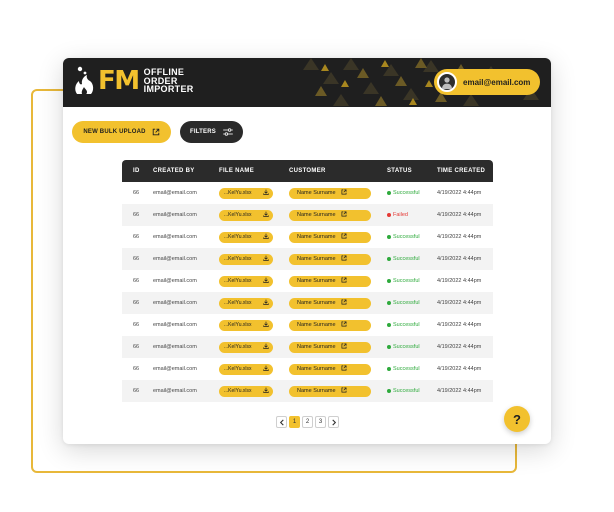  What do you see at coordinates (411, 171) in the screenshot?
I see `column-header: STATUS` at bounding box center [411, 171].